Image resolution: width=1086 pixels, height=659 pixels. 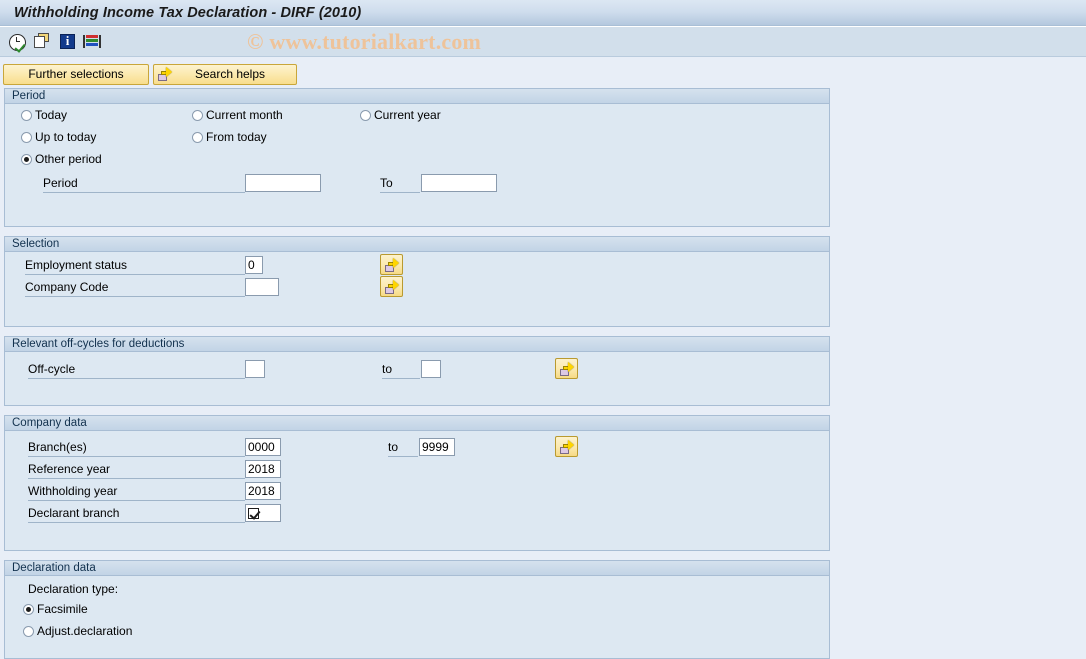 What do you see at coordinates (68, 159) in the screenshot?
I see `radio-other-period-label: Other period` at bounding box center [68, 159].